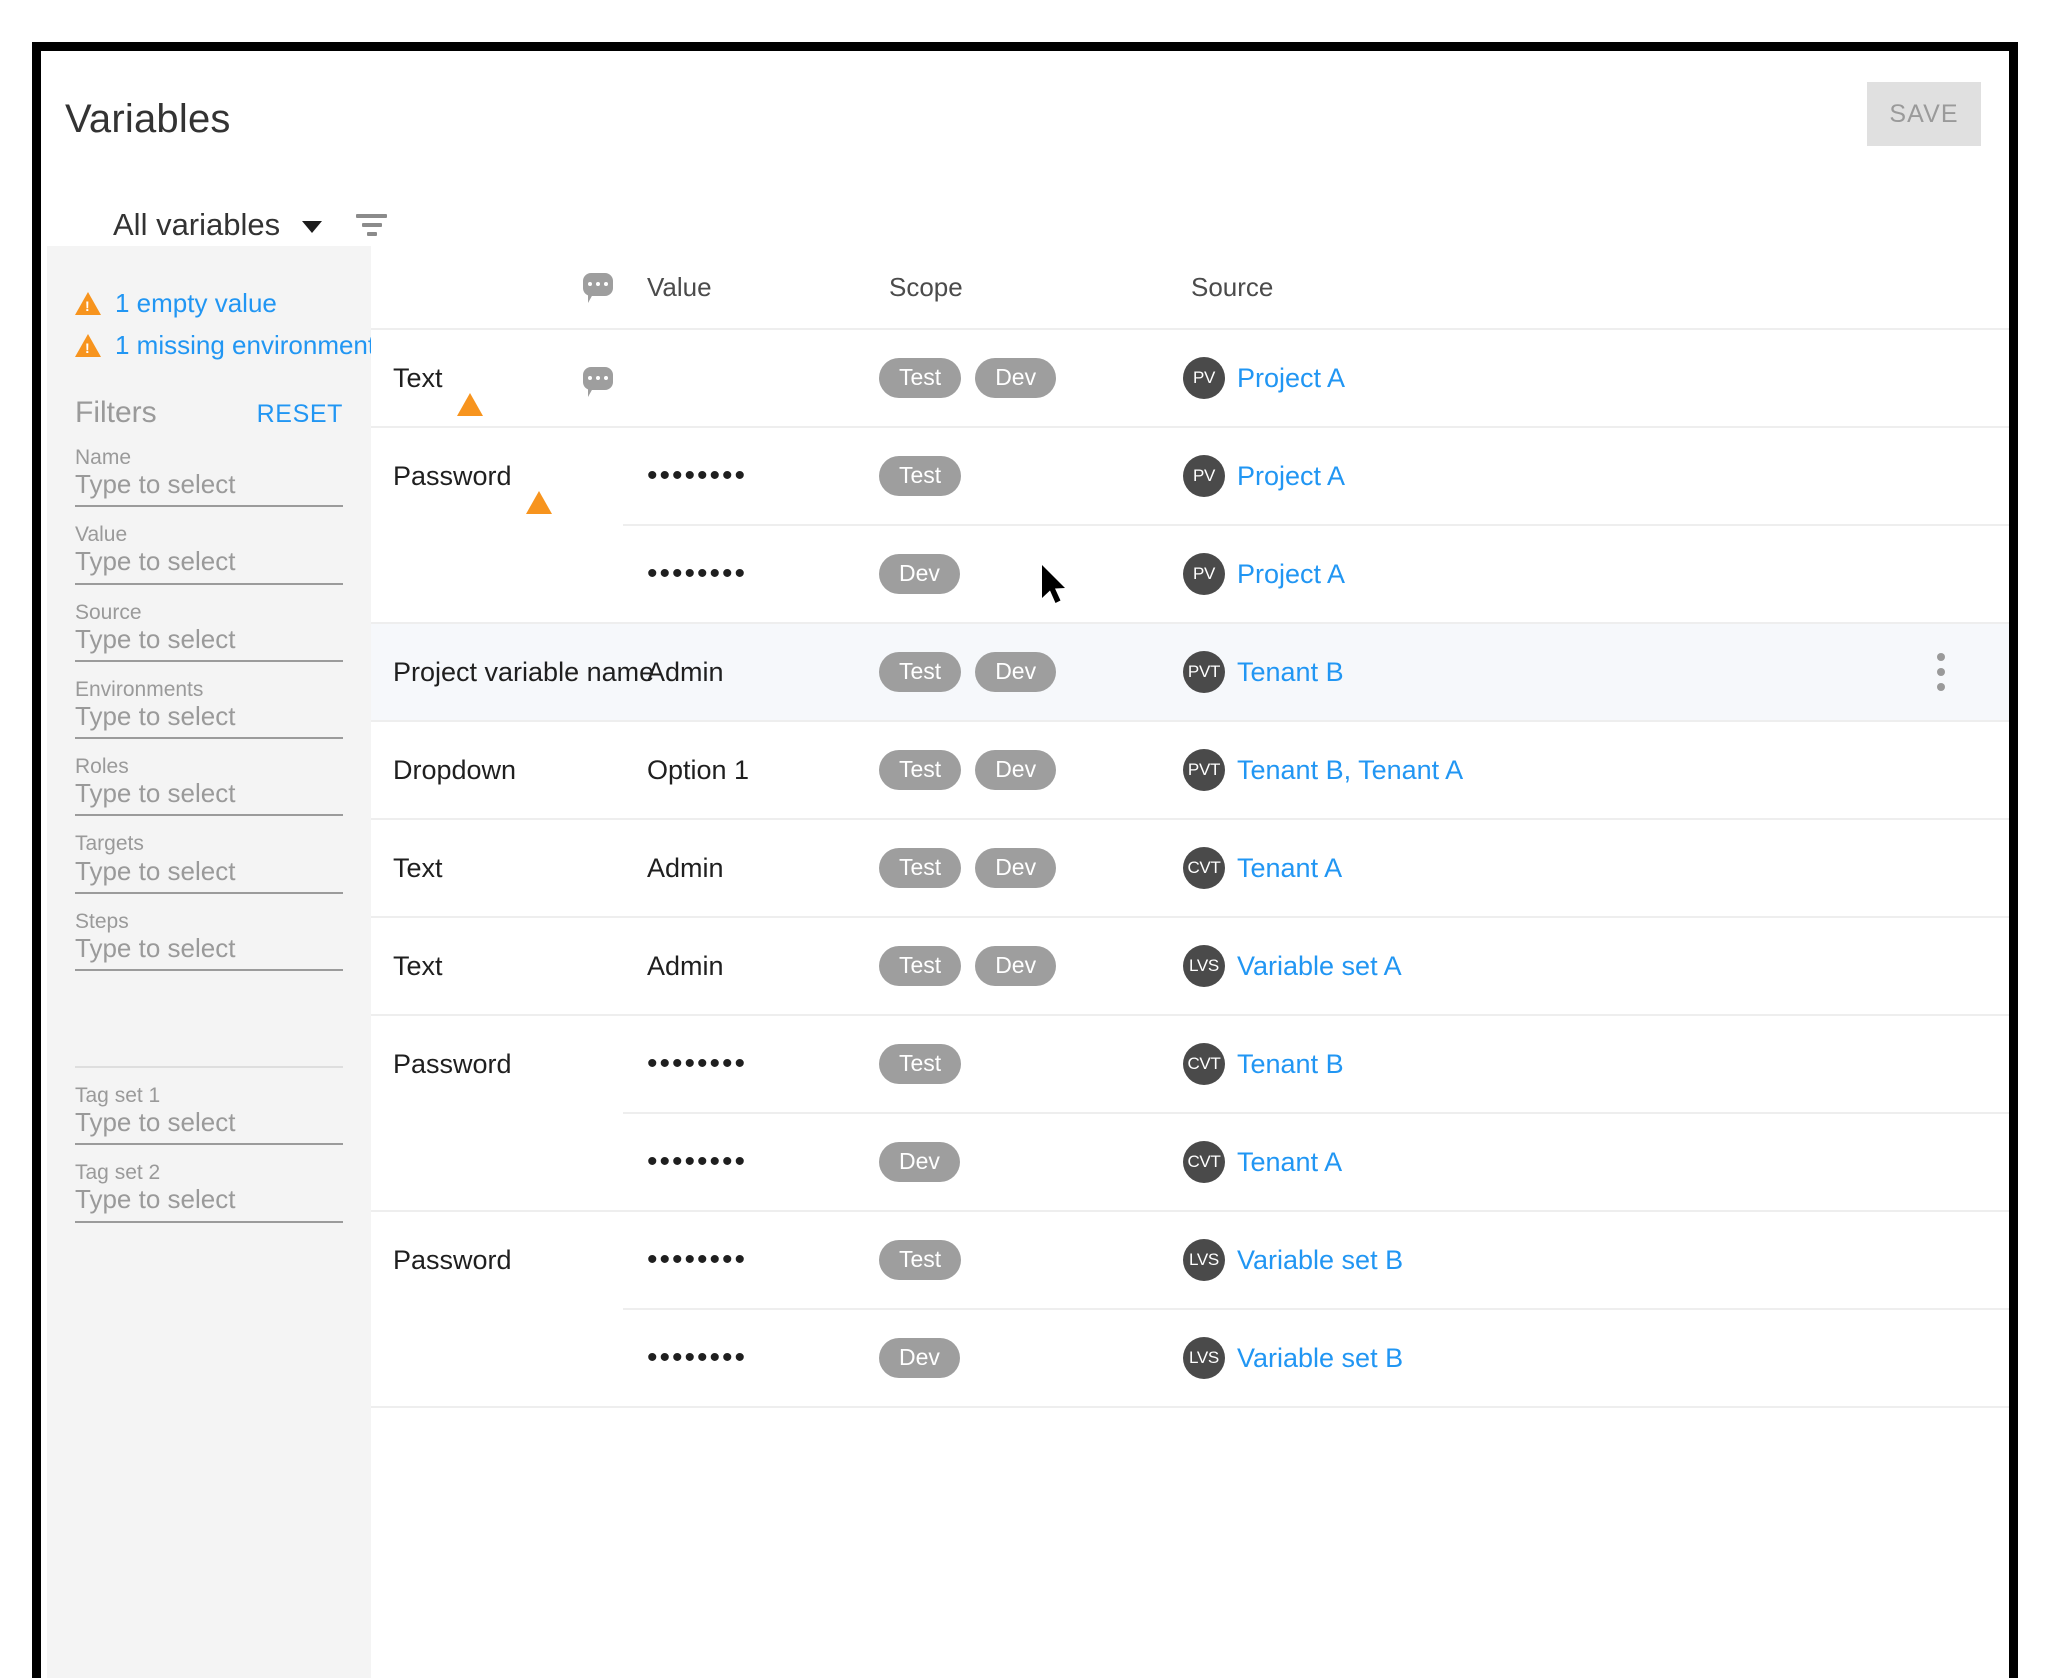  Describe the element at coordinates (102, 767) in the screenshot. I see `filter-field-label: Roles` at that location.